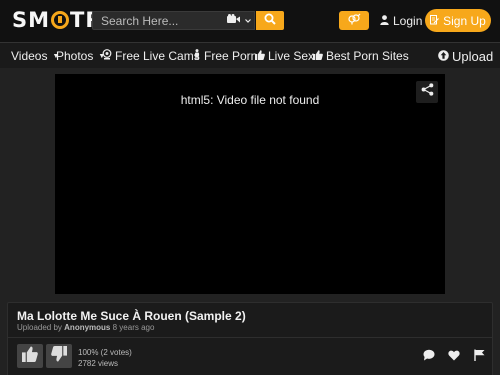 The image size is (500, 375). Describe the element at coordinates (443, 56) in the screenshot. I see `upload-icon` at that location.